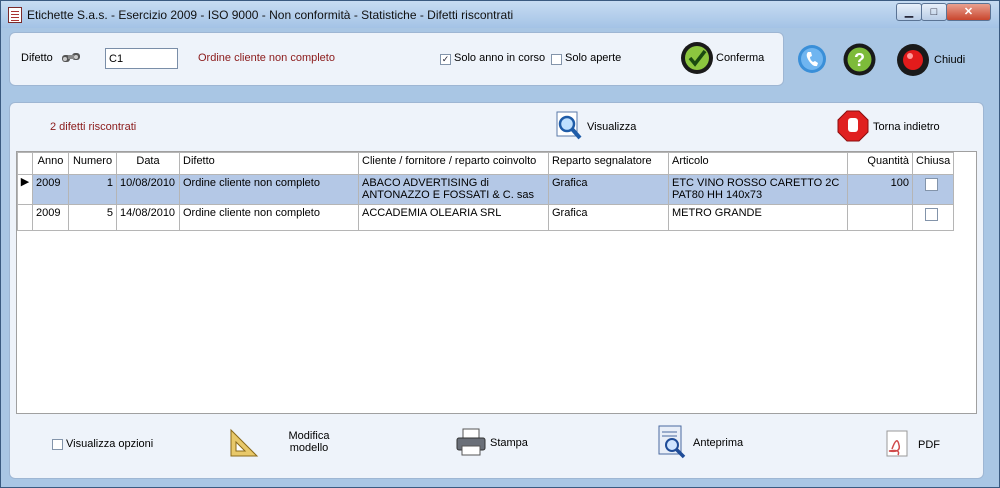 The image size is (1000, 488). I want to click on preview-icon, so click(672, 442).